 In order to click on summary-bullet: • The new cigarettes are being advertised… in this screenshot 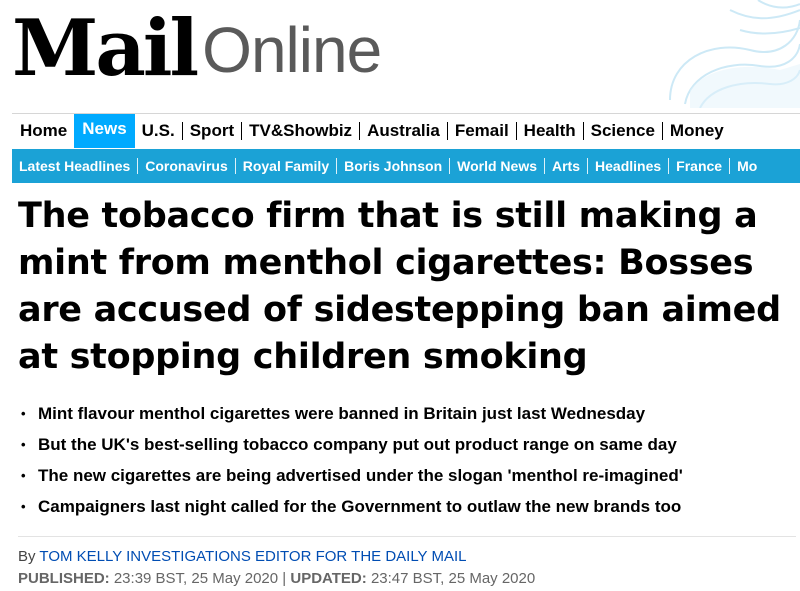, I will do `click(408, 475)`.